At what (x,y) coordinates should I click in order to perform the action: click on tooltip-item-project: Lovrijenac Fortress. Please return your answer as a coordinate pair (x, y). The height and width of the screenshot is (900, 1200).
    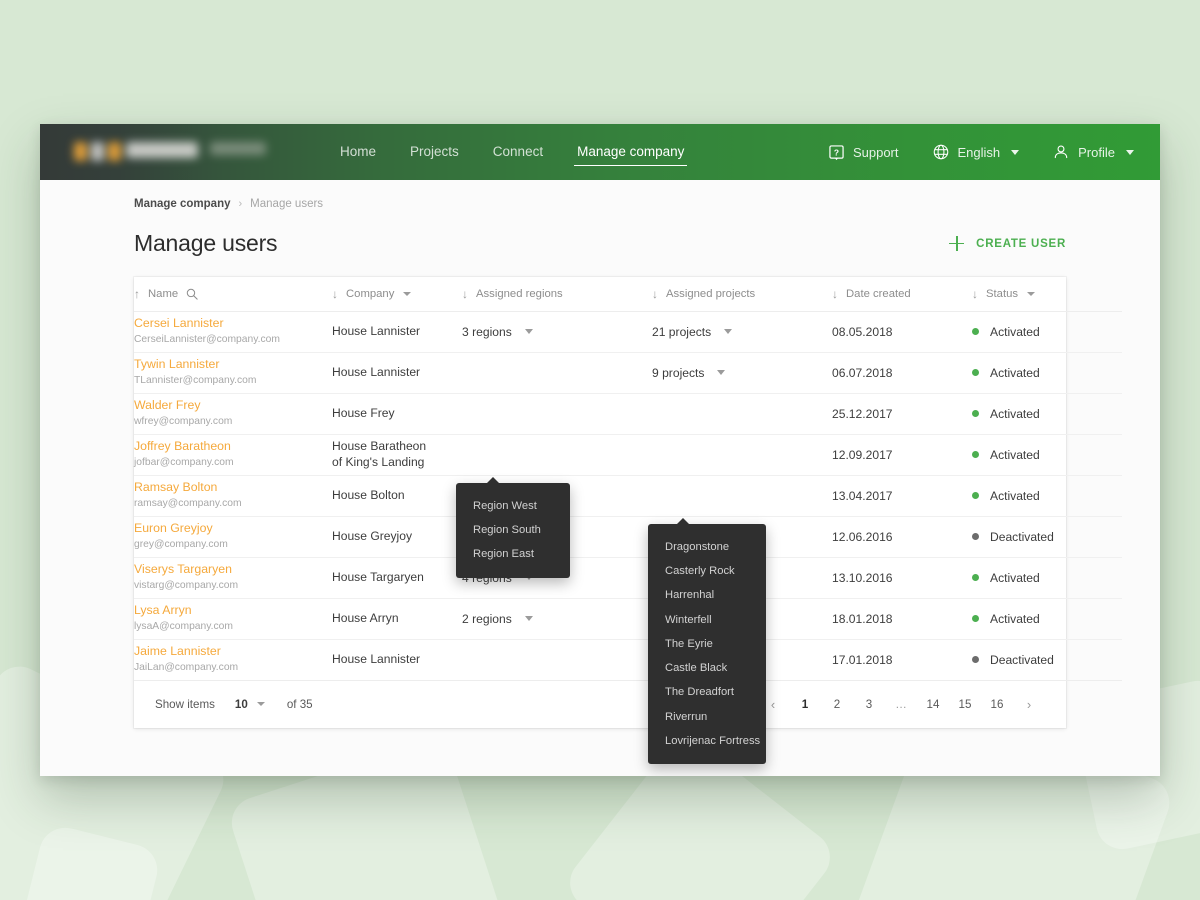
    Looking at the image, I should click on (707, 741).